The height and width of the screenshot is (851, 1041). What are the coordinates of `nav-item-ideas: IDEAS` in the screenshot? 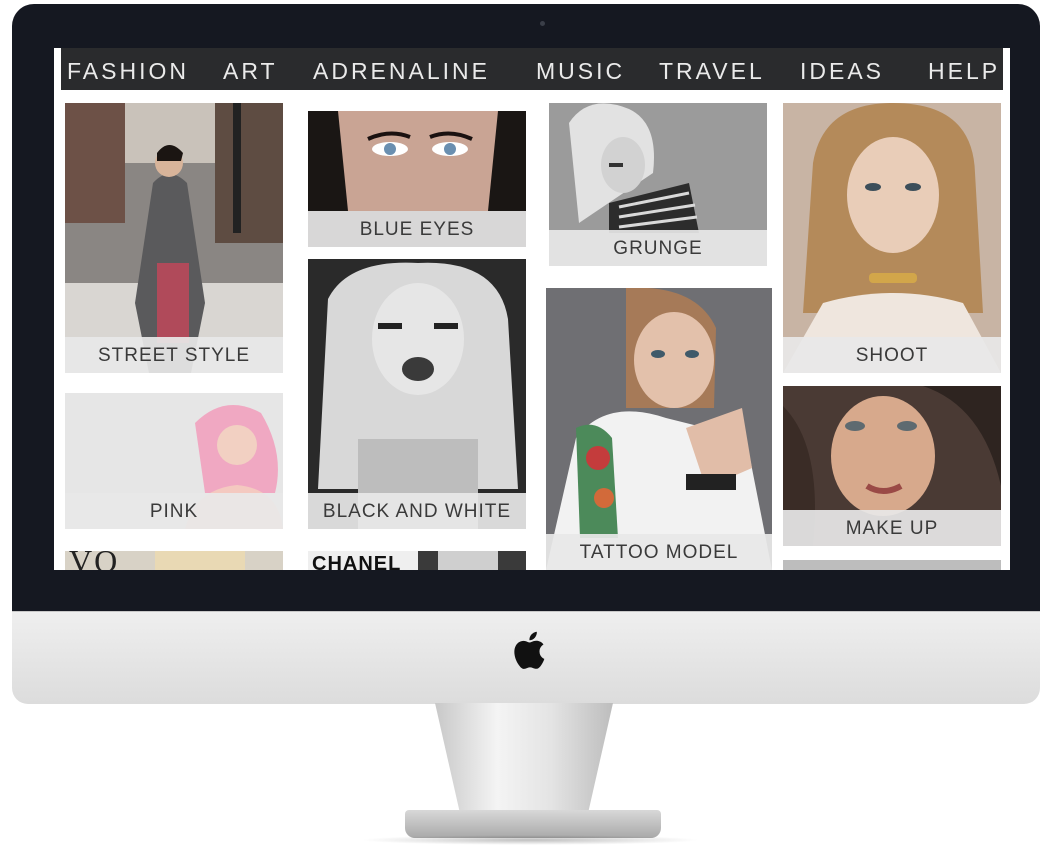 It's located at (842, 69).